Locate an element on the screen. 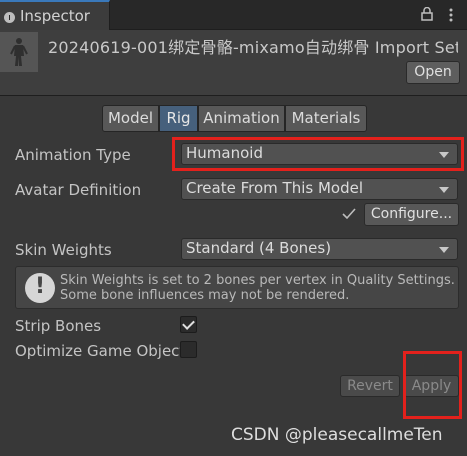  revert-button: Revert is located at coordinates (370, 386).